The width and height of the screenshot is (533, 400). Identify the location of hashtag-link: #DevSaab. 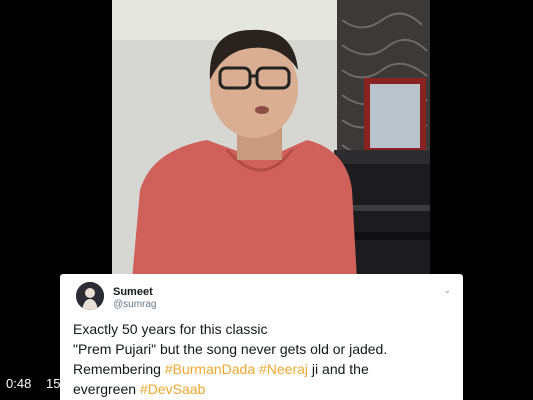
(172, 389).